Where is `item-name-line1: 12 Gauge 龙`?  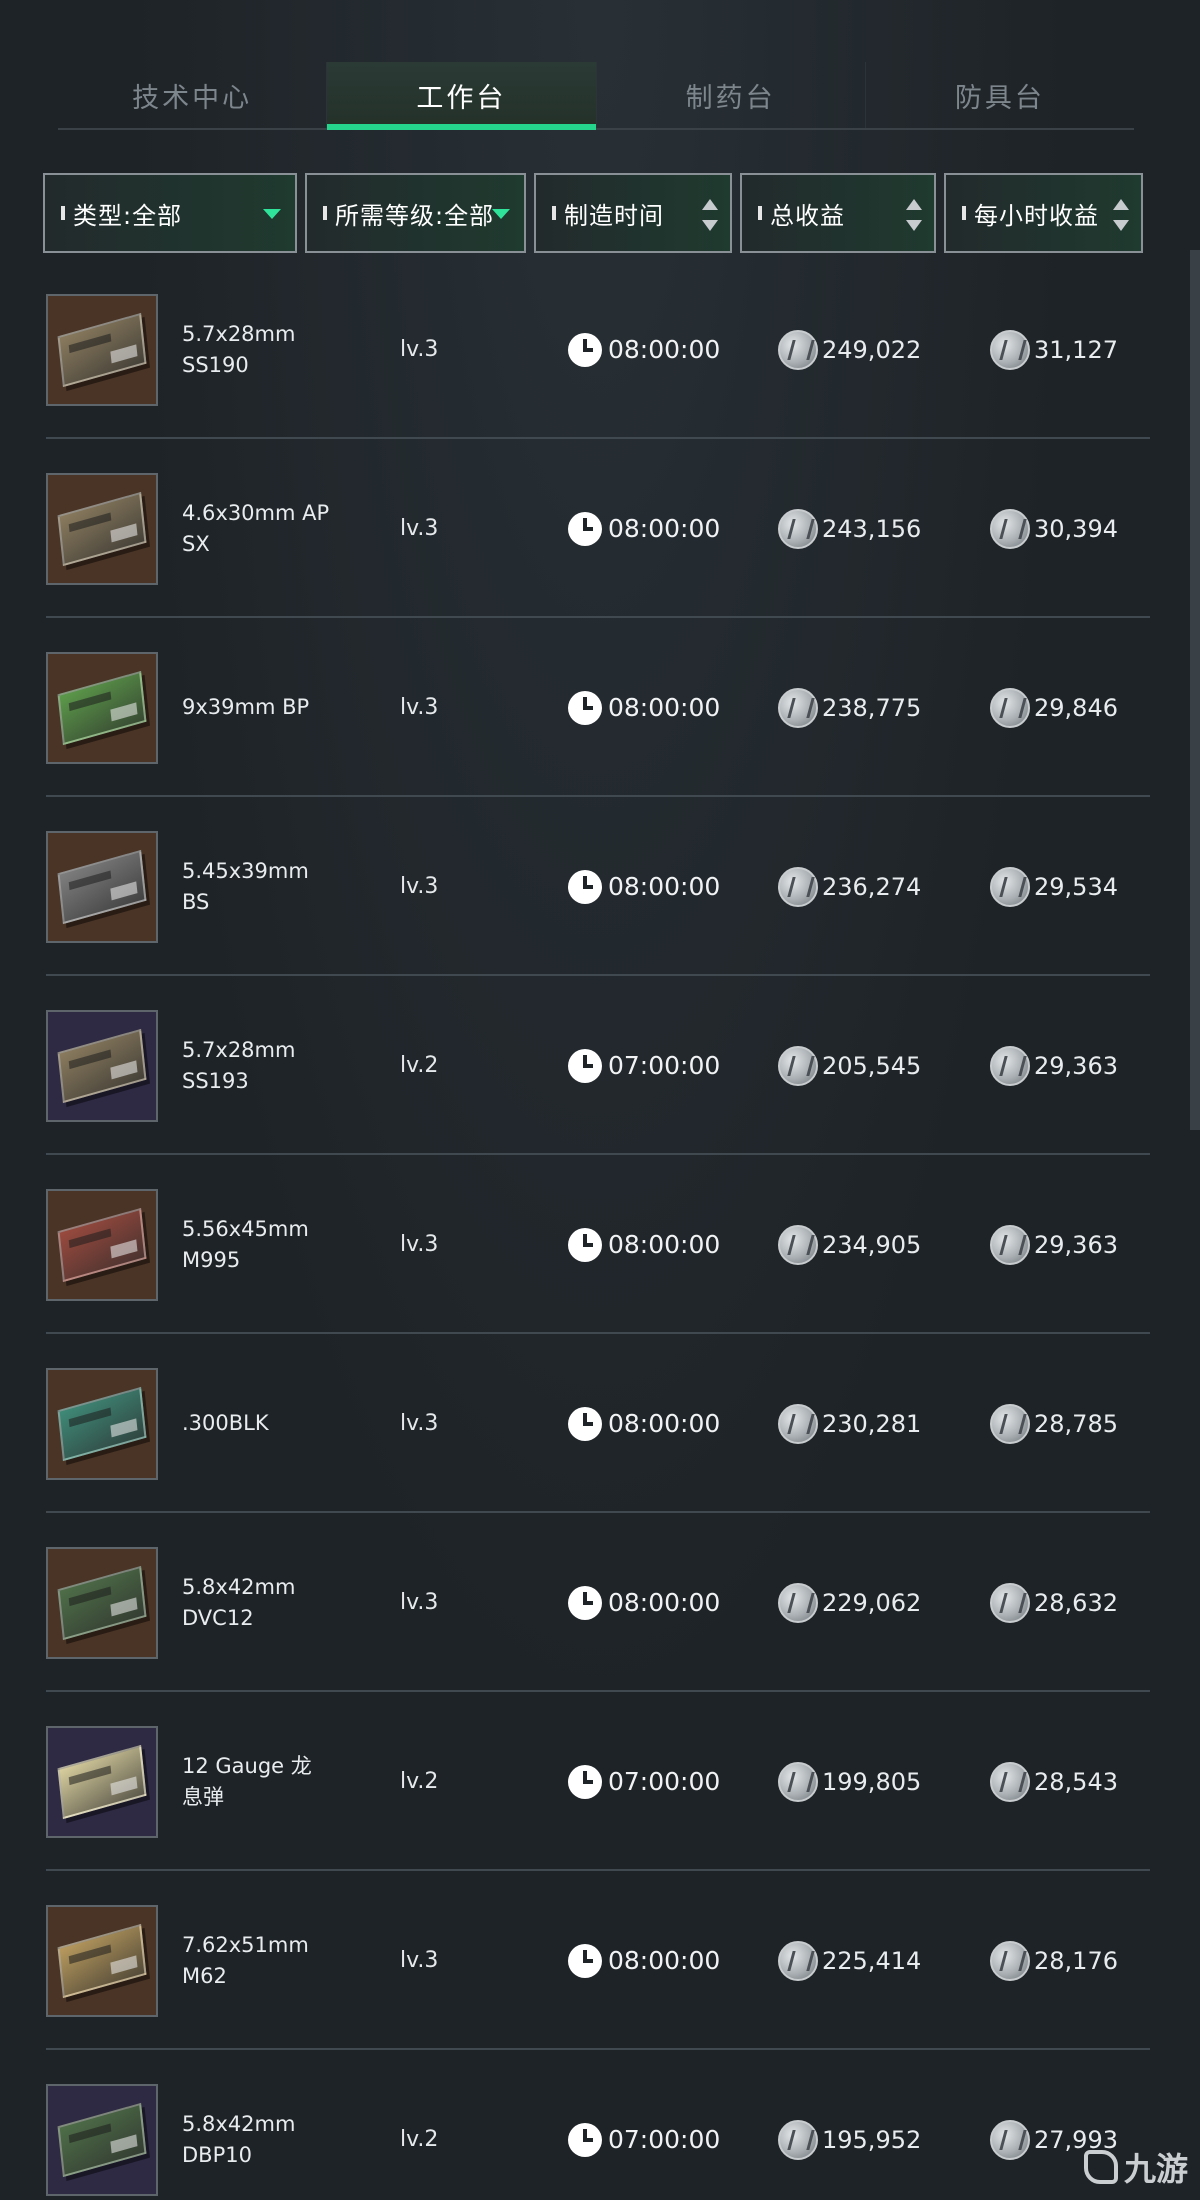 item-name-line1: 12 Gauge 龙 is located at coordinates (247, 1765).